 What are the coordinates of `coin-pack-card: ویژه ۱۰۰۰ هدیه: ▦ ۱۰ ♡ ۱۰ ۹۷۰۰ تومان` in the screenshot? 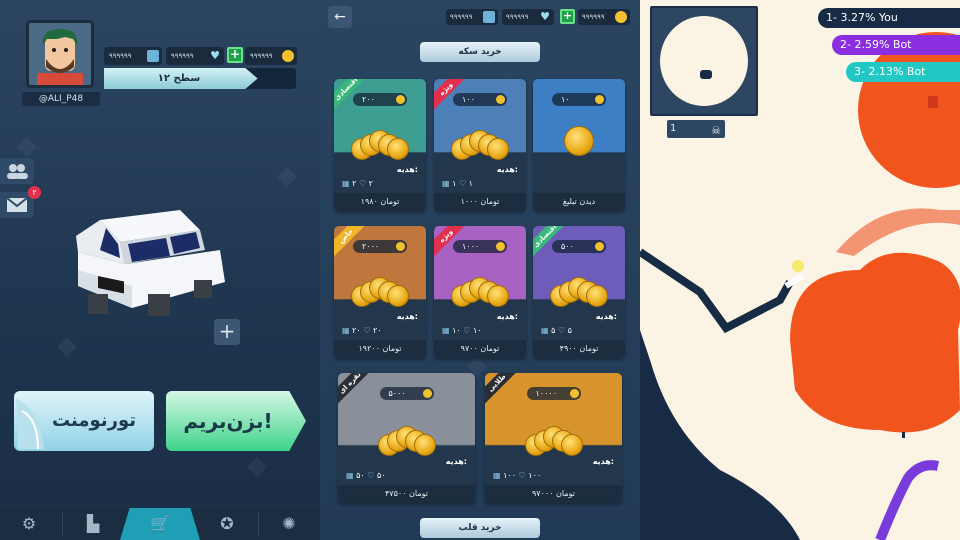 It's located at (480, 292).